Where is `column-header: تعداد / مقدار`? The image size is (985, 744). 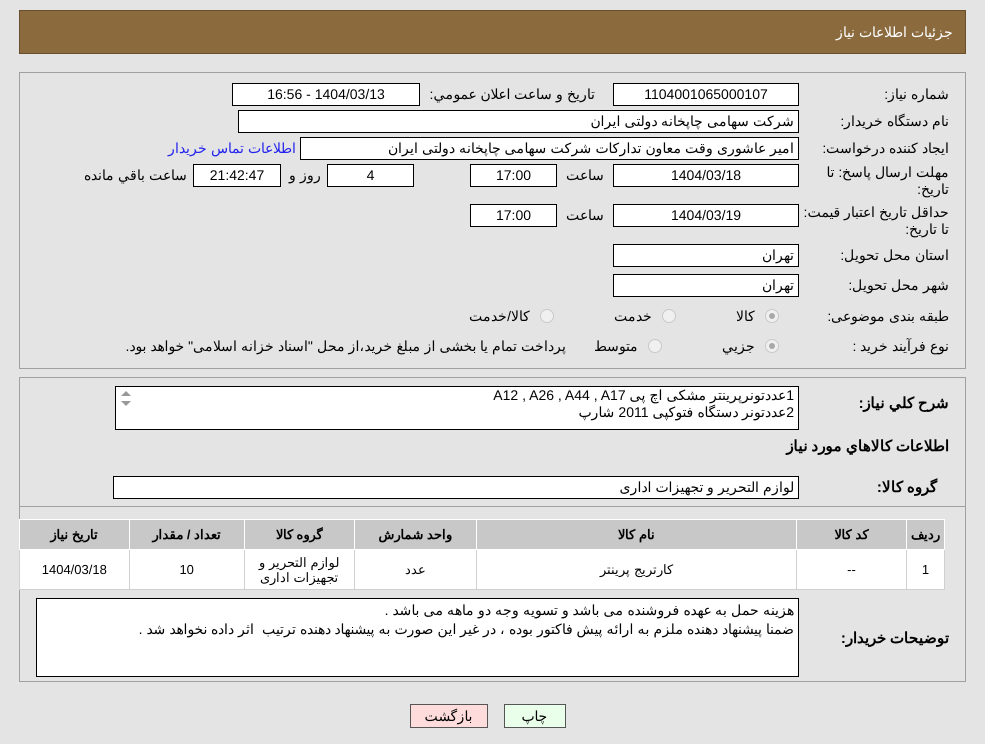 column-header: تعداد / مقدار is located at coordinates (186, 535).